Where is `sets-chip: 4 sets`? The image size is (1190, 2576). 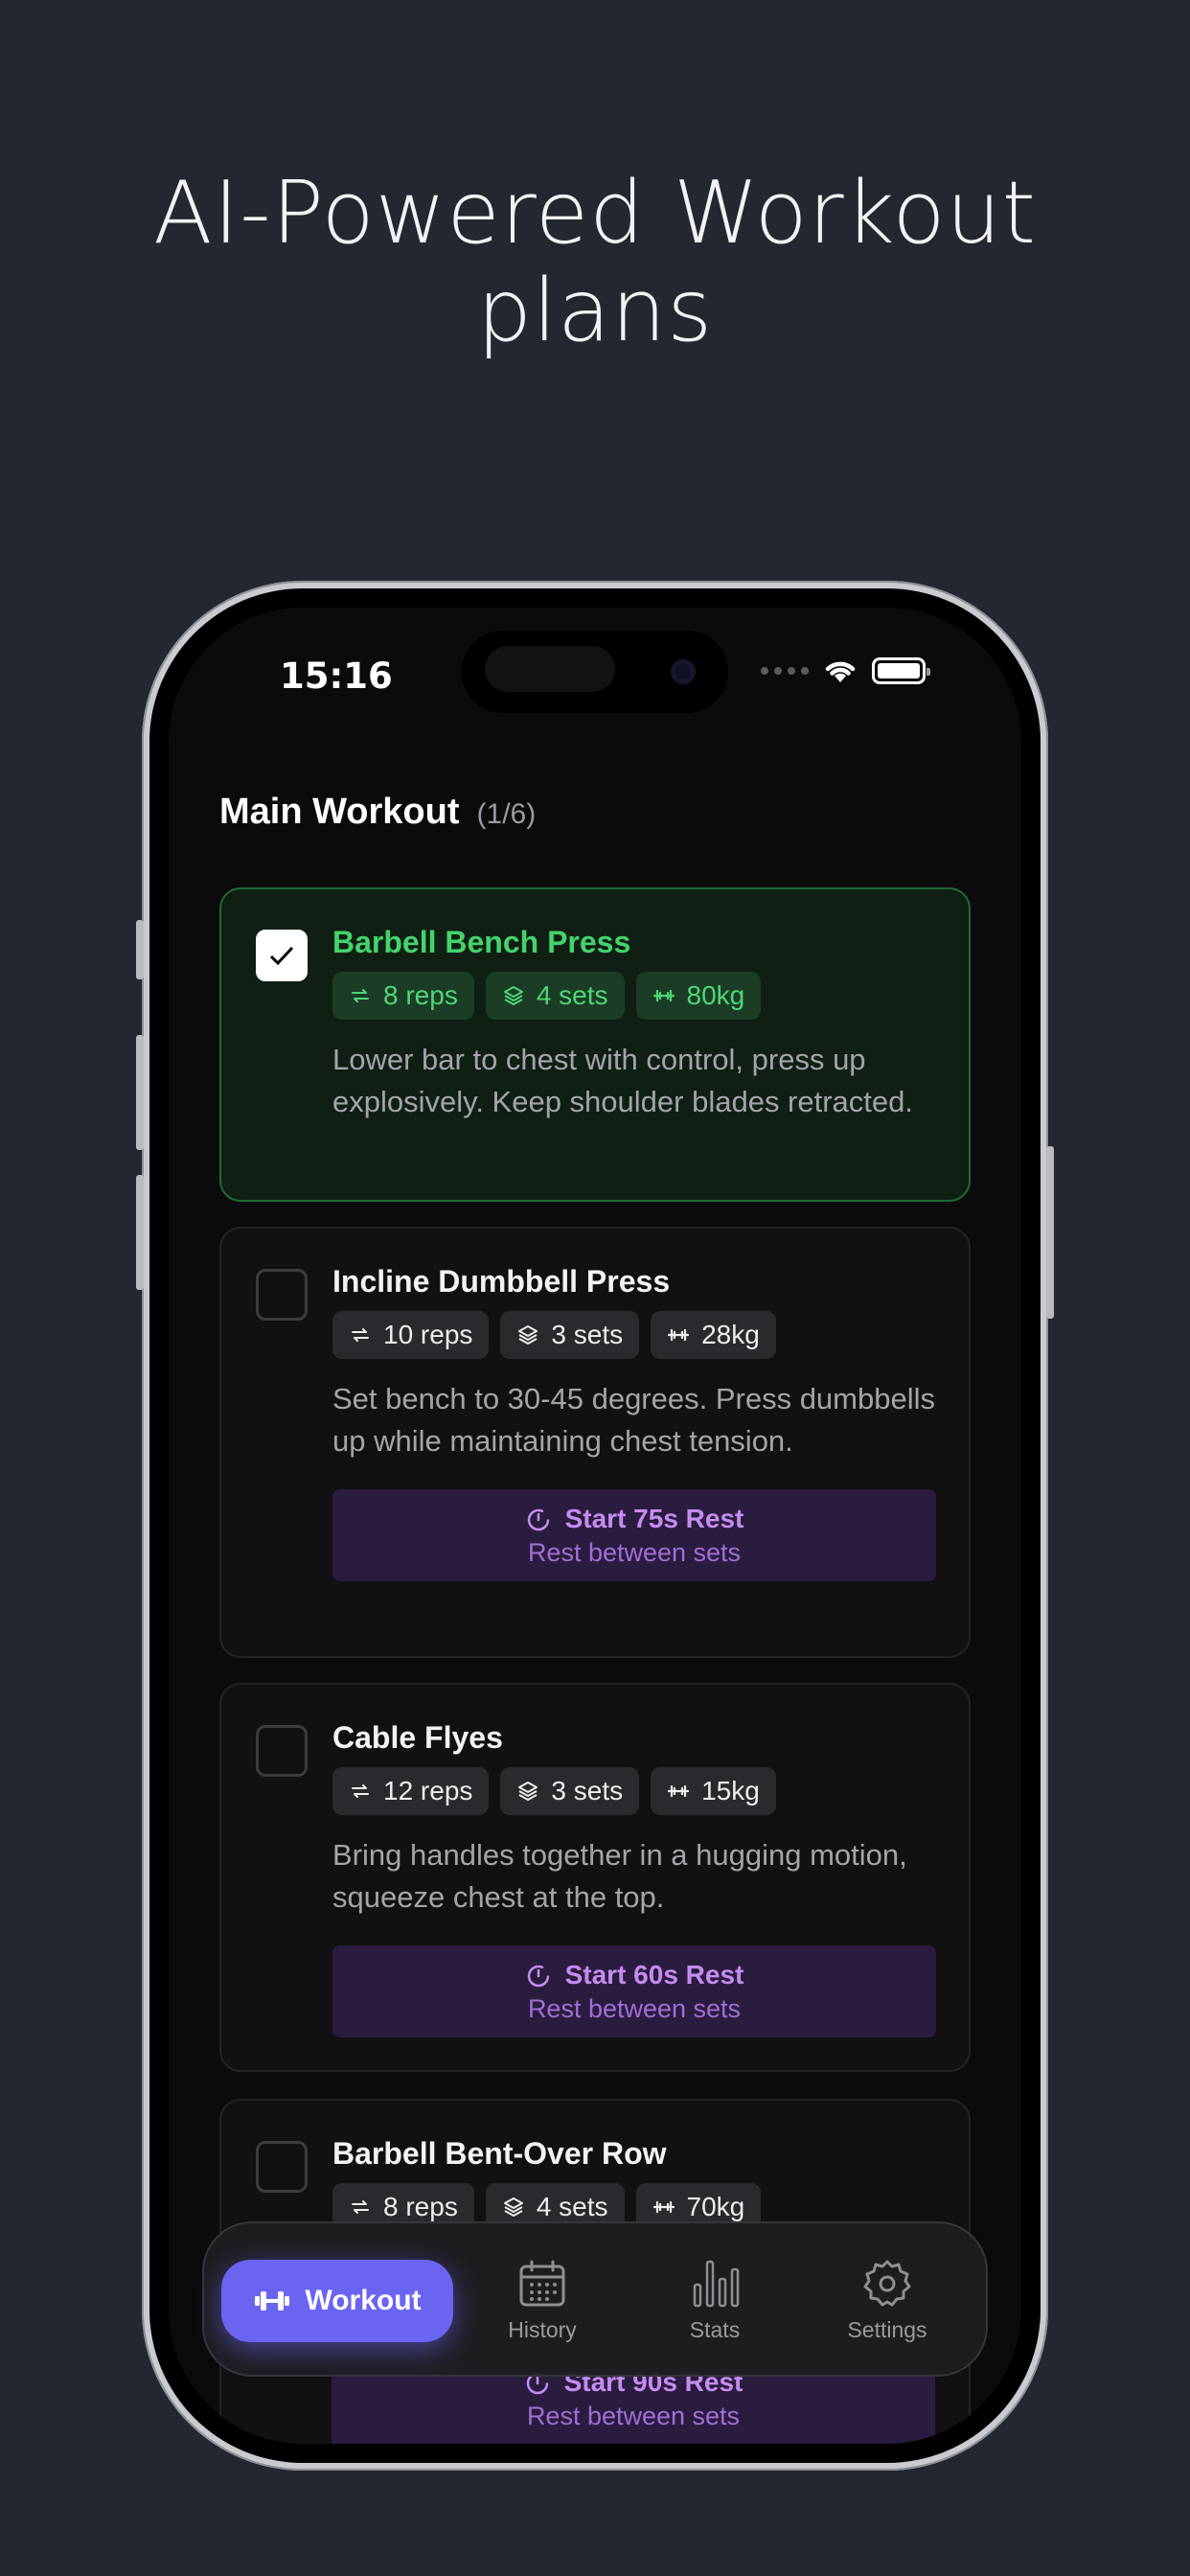
sets-chip: 4 sets is located at coordinates (555, 996).